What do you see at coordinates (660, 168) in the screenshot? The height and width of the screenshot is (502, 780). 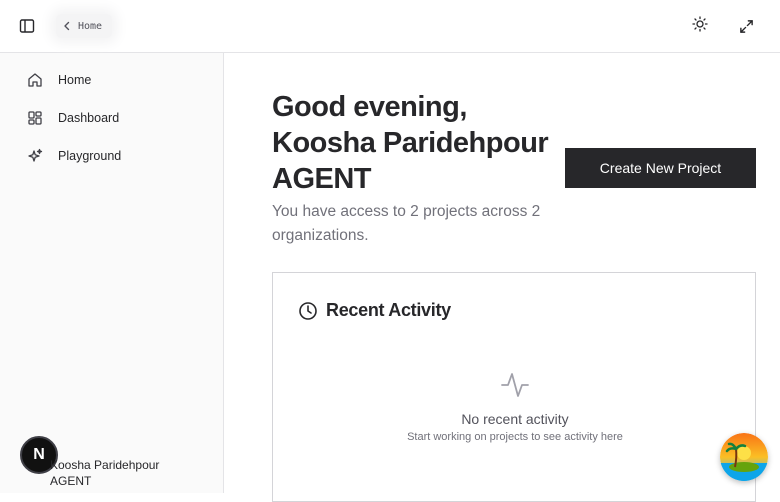 I see `create-project-button: Create New Project` at bounding box center [660, 168].